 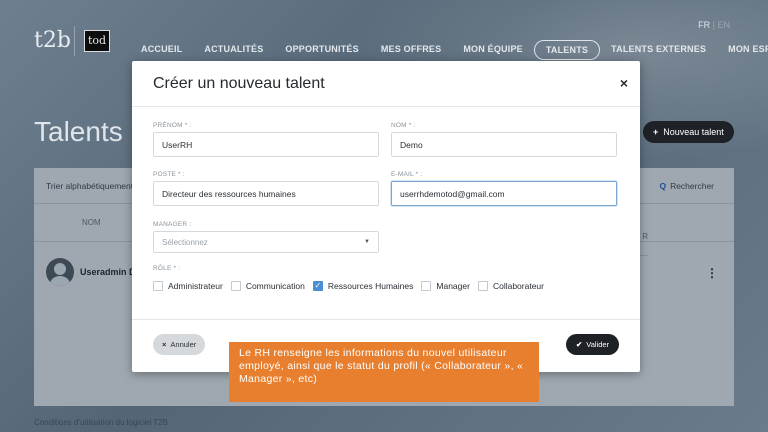 I want to click on role-field: RÔLE * :, so click(x=166, y=270).